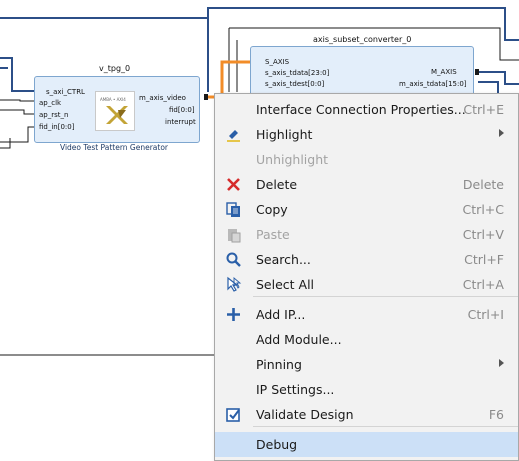  I want to click on menu-item-shortcut: Delete, so click(483, 184).